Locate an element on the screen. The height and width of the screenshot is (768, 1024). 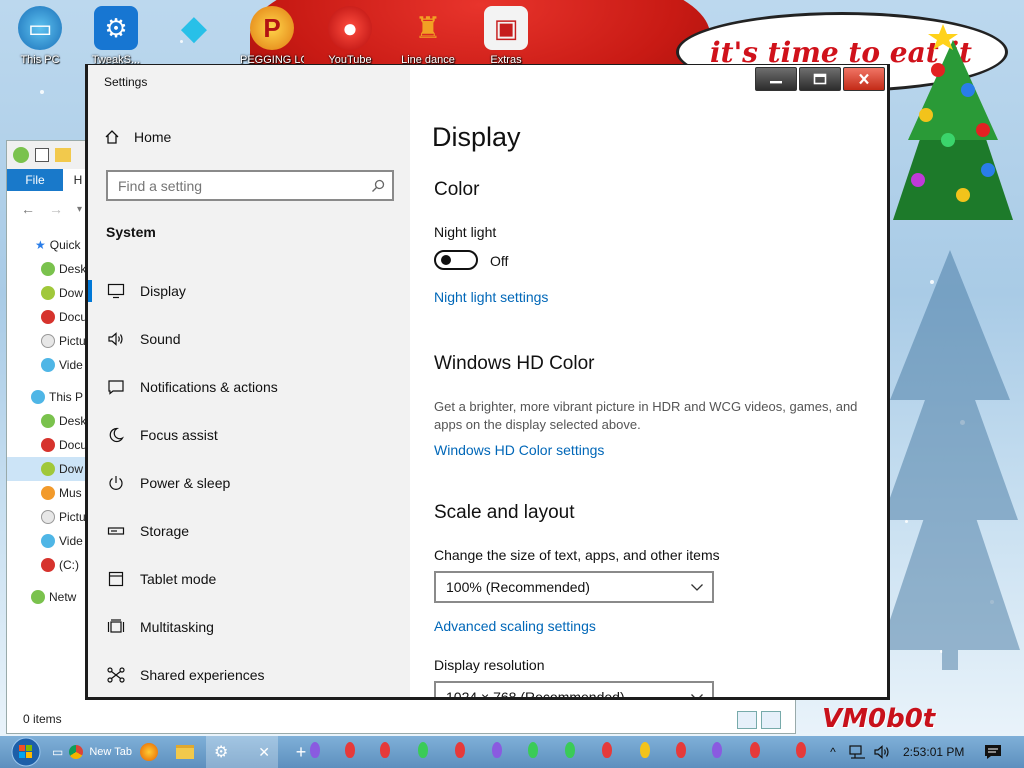
resolution-label: Display resolution is located at coordinates (489, 665).